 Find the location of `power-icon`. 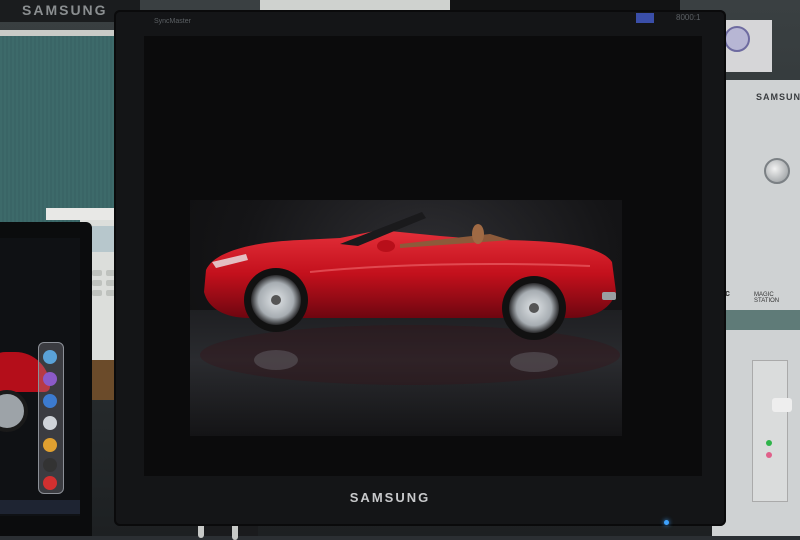

power-icon is located at coordinates (50, 483).